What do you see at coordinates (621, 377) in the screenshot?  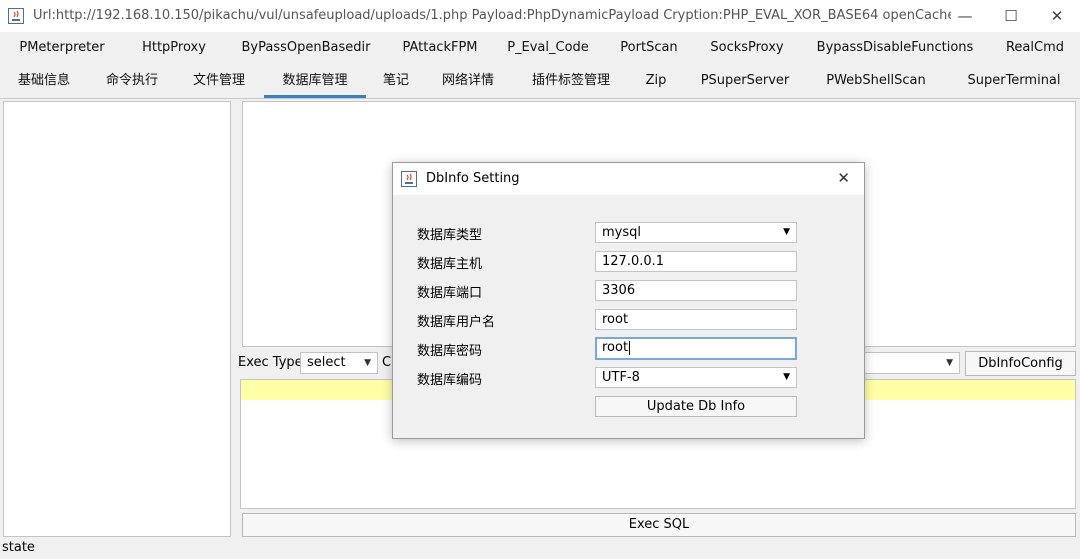 I see `db-charset-value: UTF-8` at bounding box center [621, 377].